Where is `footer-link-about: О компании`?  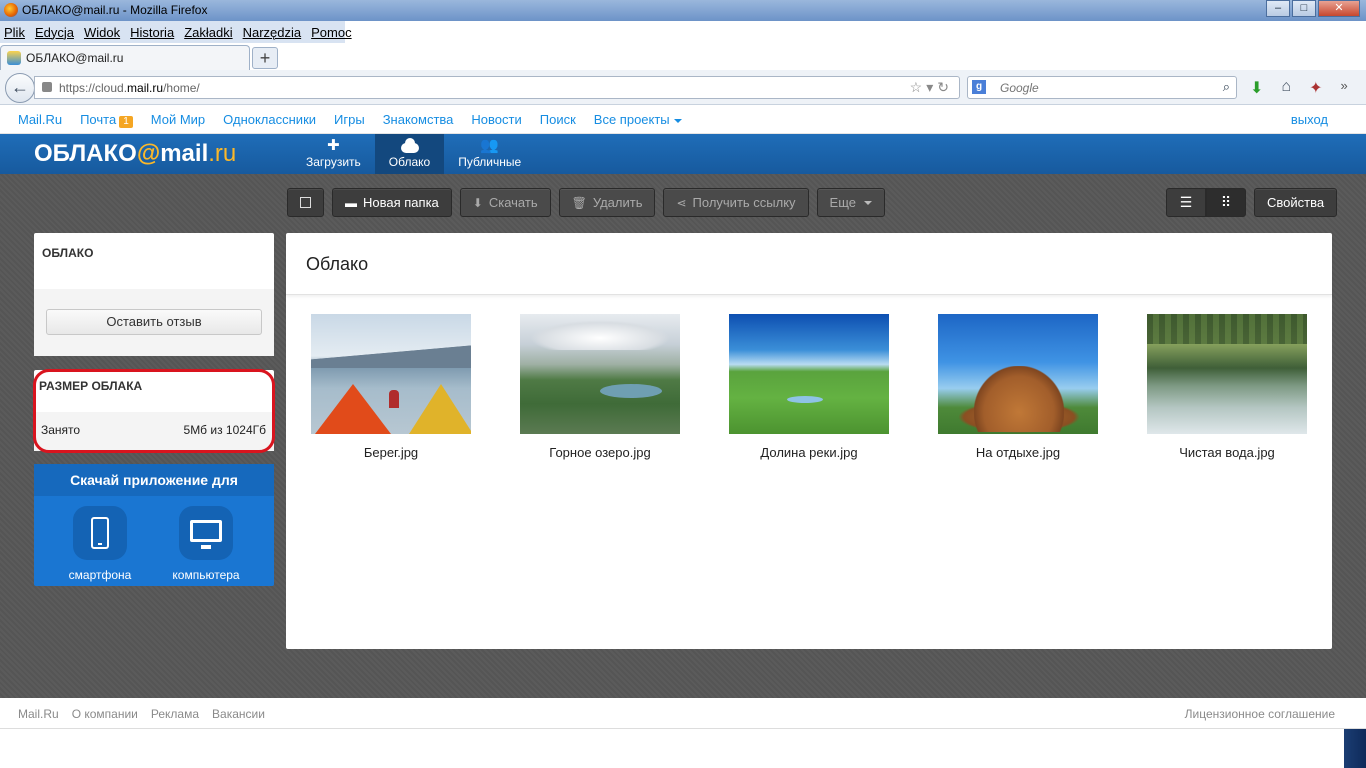 footer-link-about: О компании is located at coordinates (105, 714).